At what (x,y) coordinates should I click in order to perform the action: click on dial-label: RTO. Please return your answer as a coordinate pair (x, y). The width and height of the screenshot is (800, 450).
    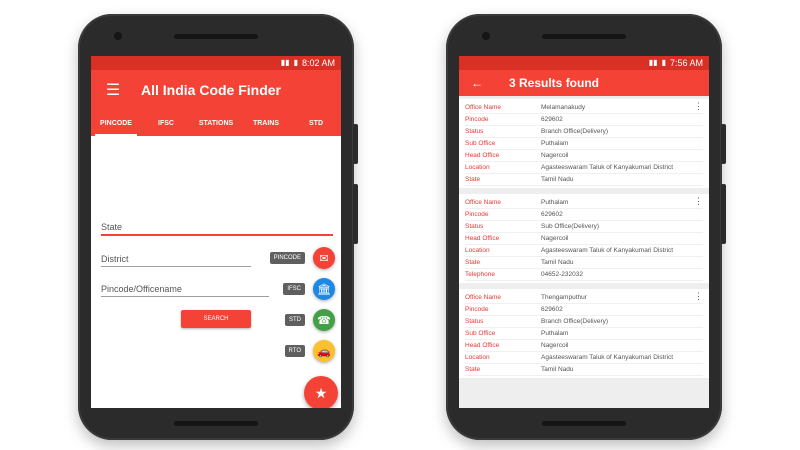
    Looking at the image, I should click on (294, 351).